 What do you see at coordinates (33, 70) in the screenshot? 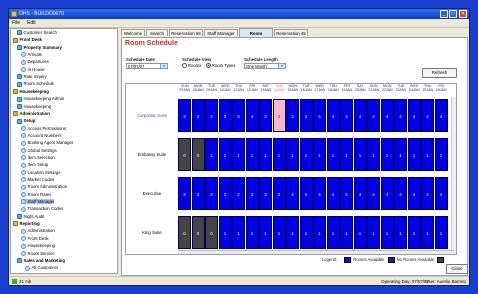
I see `tree-item: In House` at bounding box center [33, 70].